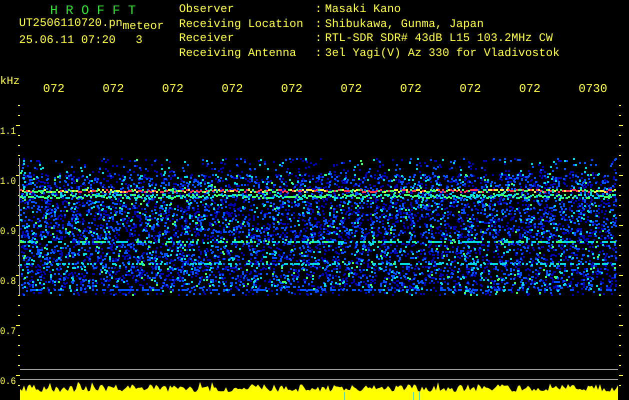 The image size is (629, 400). I want to click on file-name: UT2506110720.pn, so click(71, 24).